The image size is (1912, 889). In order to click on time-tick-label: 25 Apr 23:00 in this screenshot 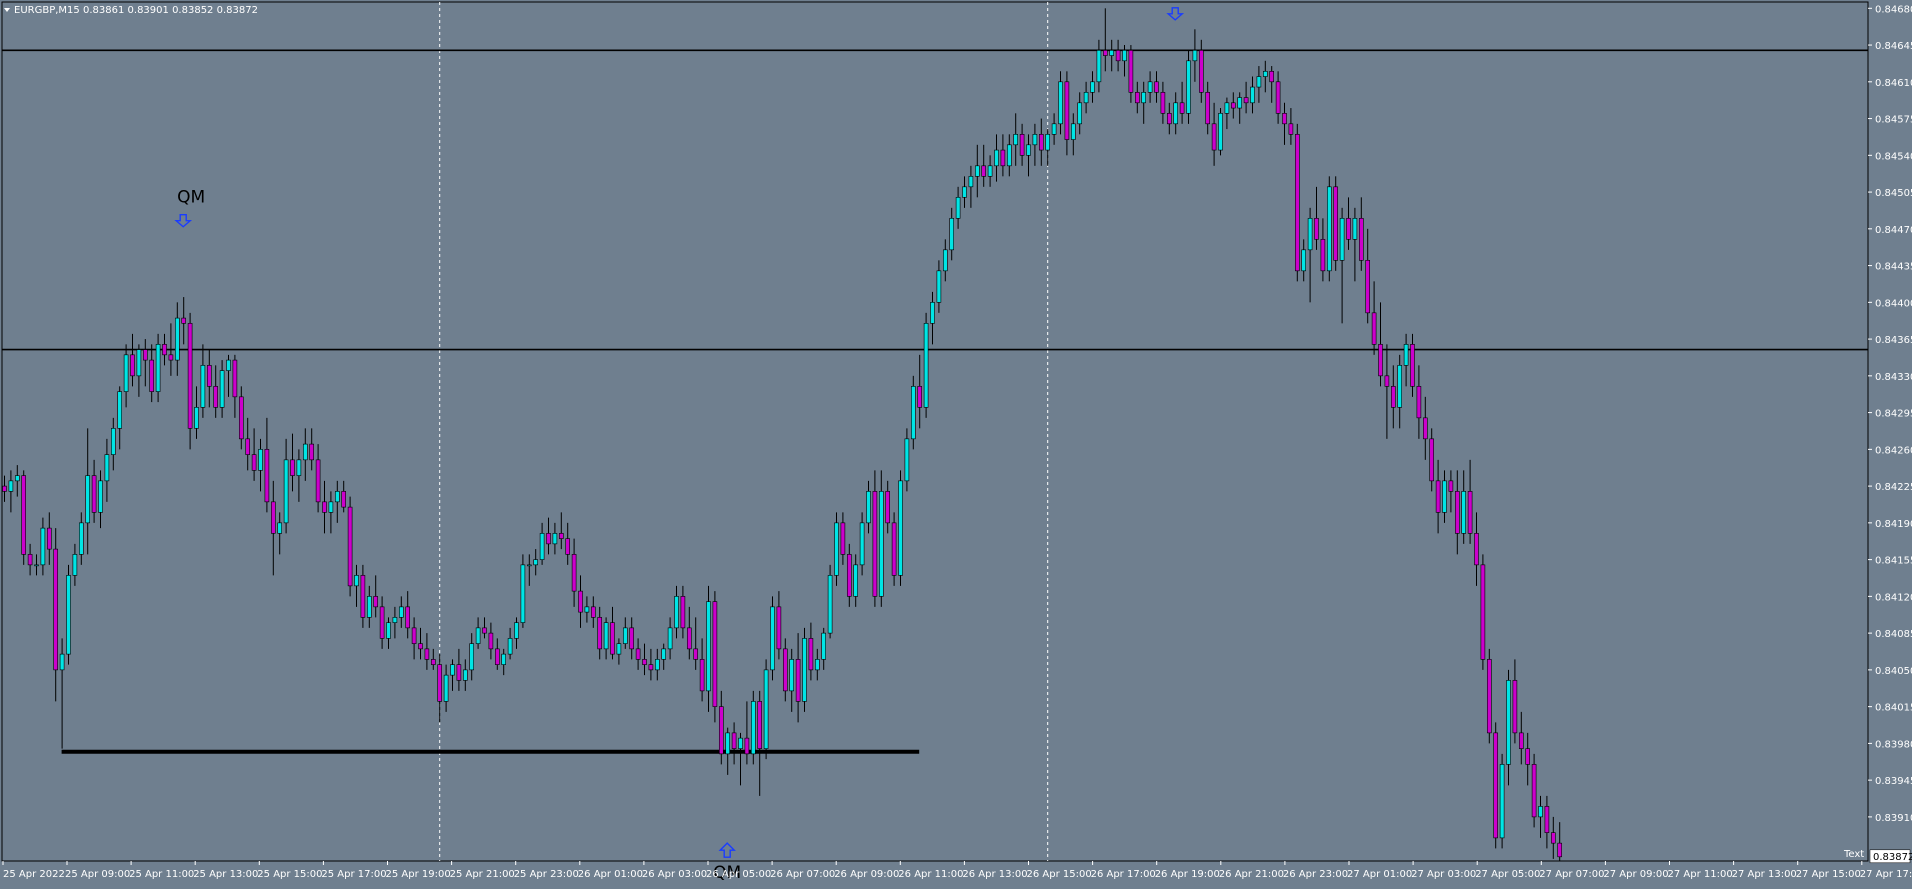, I will do `click(546, 874)`.